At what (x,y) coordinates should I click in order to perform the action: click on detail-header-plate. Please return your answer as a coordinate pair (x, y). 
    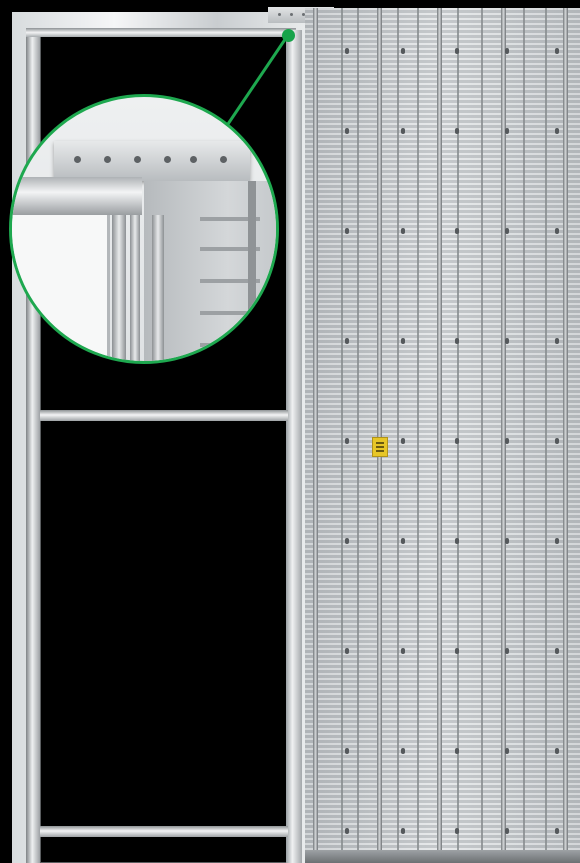
    Looking at the image, I should click on (152, 161).